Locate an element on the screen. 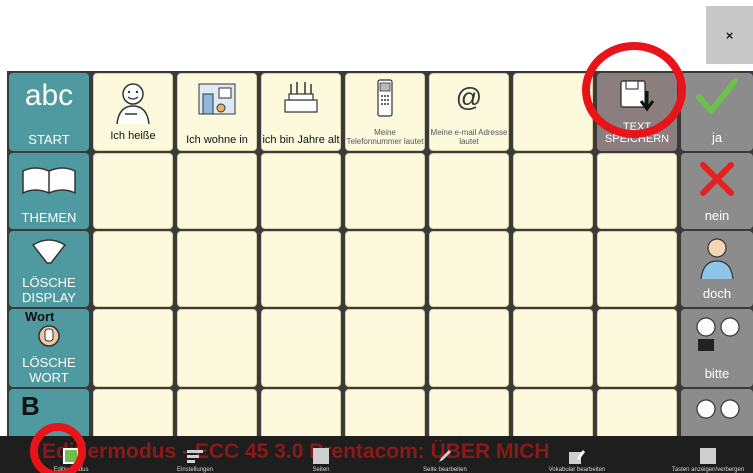 The height and width of the screenshot is (473, 753). toolbar-seiten: Seiten is located at coordinates (321, 455).